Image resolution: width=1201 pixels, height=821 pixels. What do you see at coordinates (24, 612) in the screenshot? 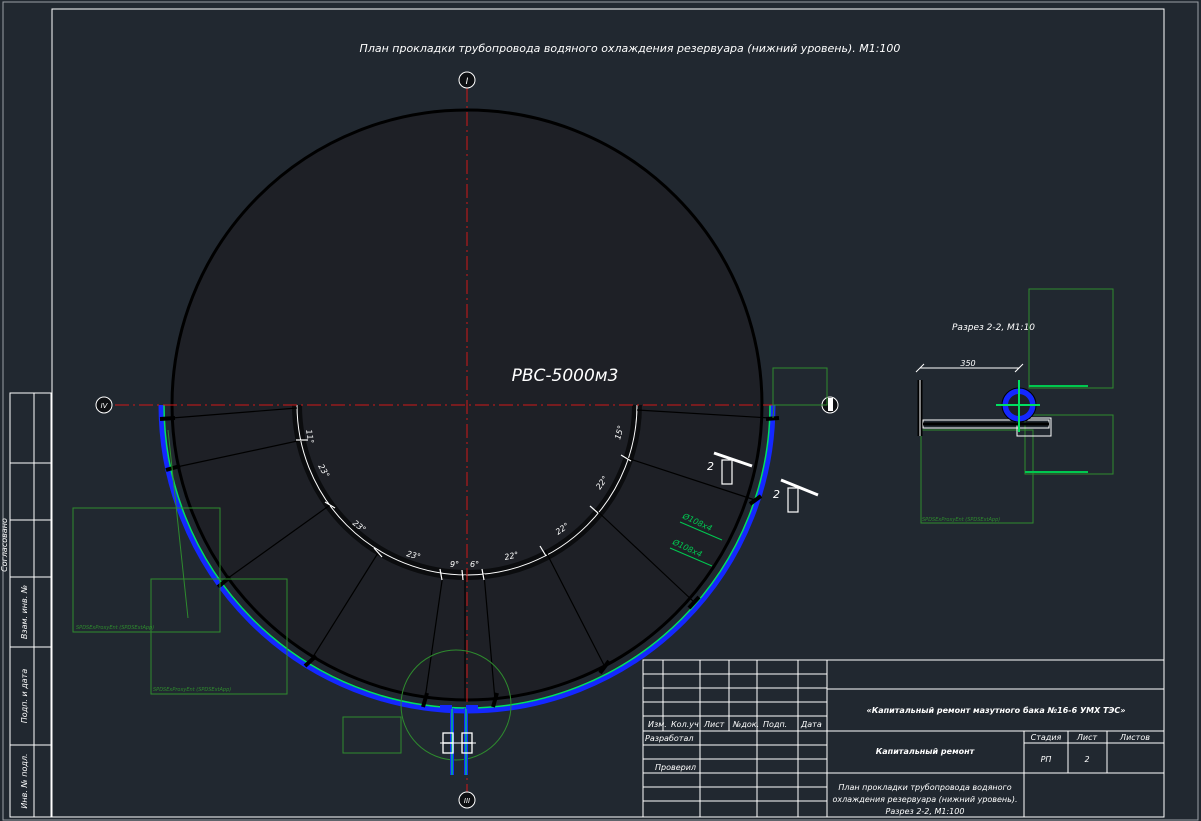
I see `side-stamp-label: Взам. инв. №` at bounding box center [24, 612].